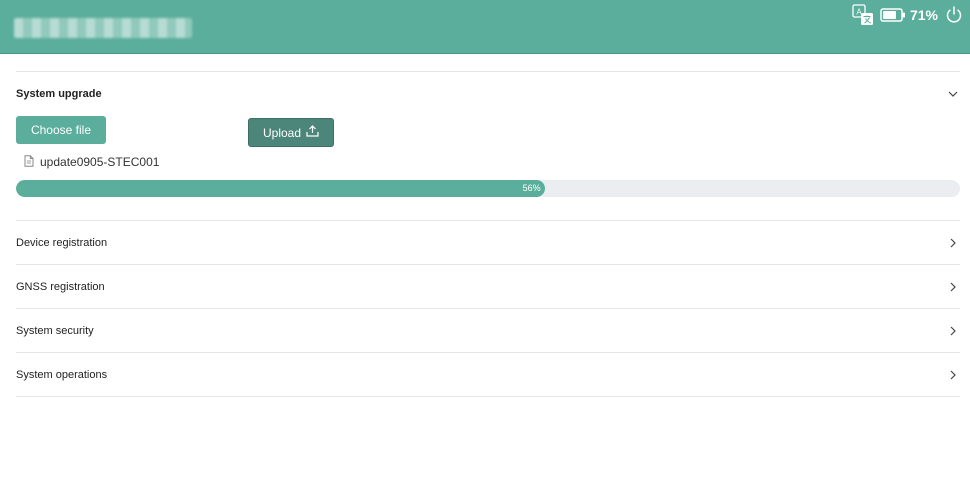 Image resolution: width=970 pixels, height=488 pixels. What do you see at coordinates (282, 132) in the screenshot?
I see `upload-label: Upload` at bounding box center [282, 132].